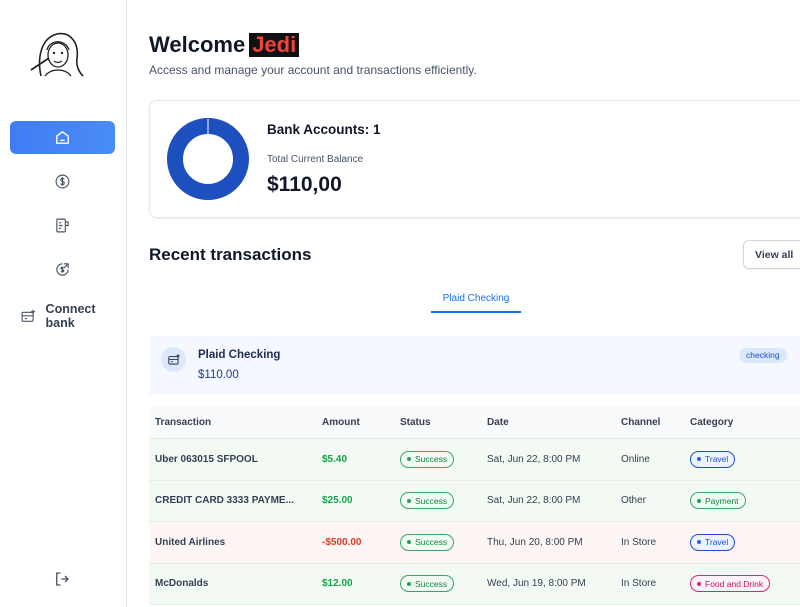 The height and width of the screenshot is (607, 800). Describe the element at coordinates (28, 315) in the screenshot. I see `connect-bank-icon` at that location.